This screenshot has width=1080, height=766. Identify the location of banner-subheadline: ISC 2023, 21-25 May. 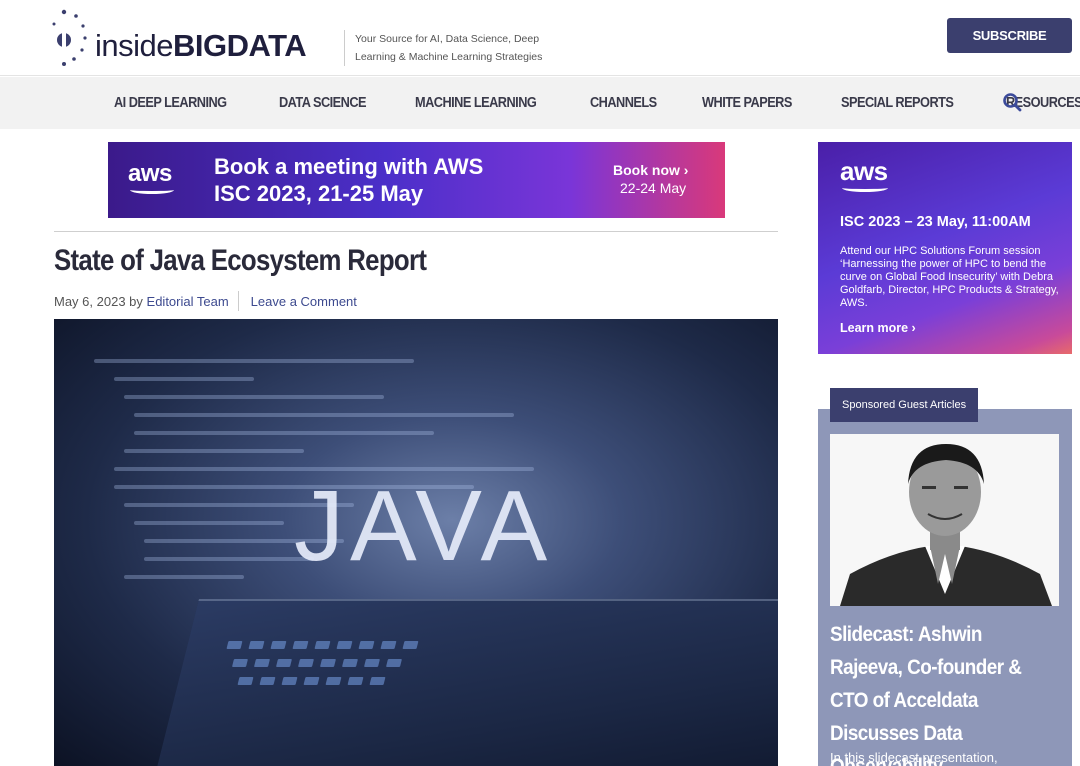
(319, 193).